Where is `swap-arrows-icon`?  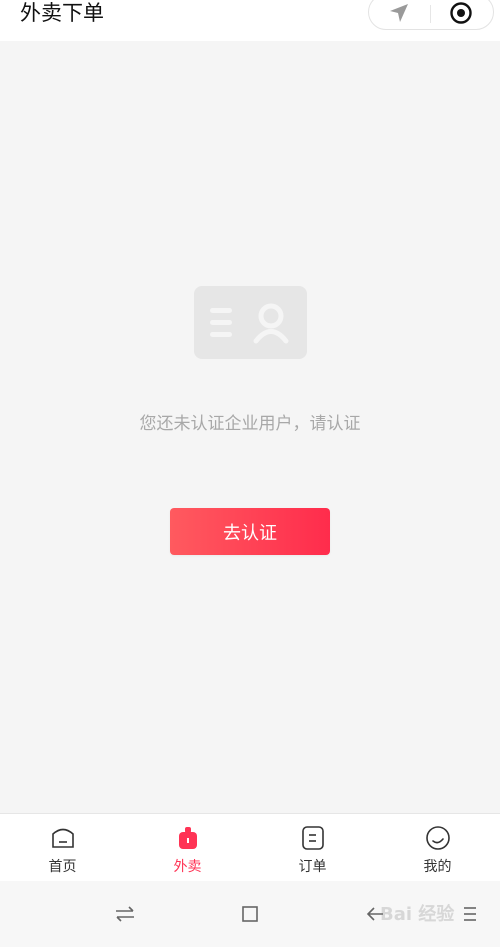 swap-arrows-icon is located at coordinates (125, 914).